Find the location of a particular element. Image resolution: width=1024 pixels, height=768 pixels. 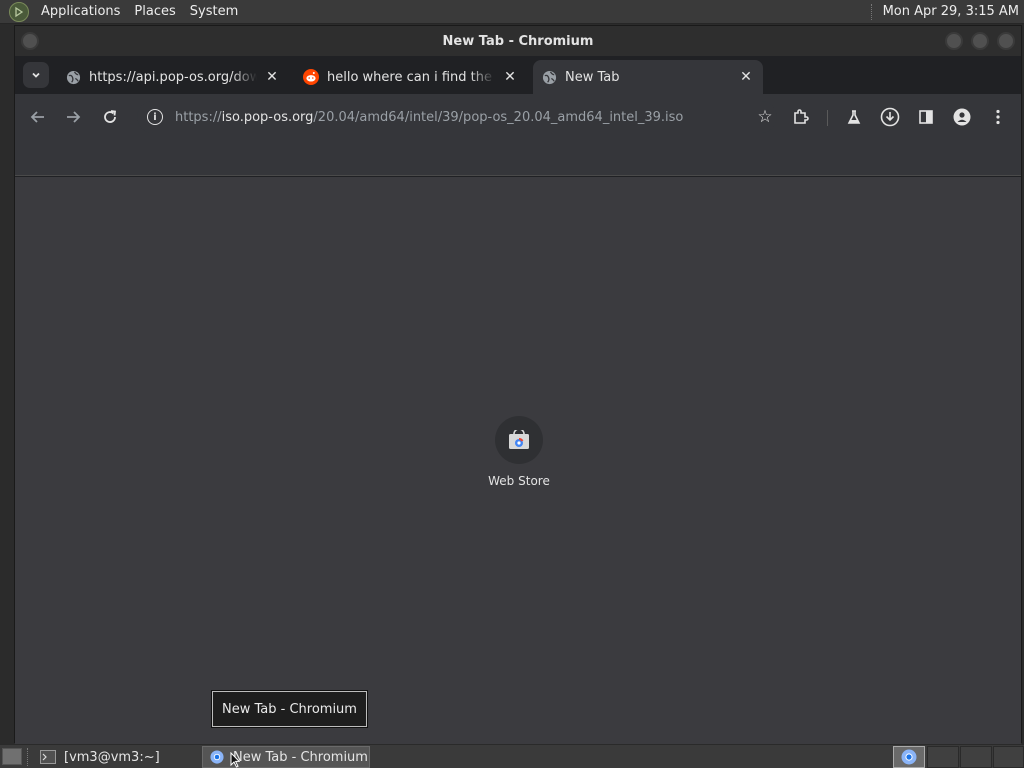

tab-search-button is located at coordinates (36, 75).